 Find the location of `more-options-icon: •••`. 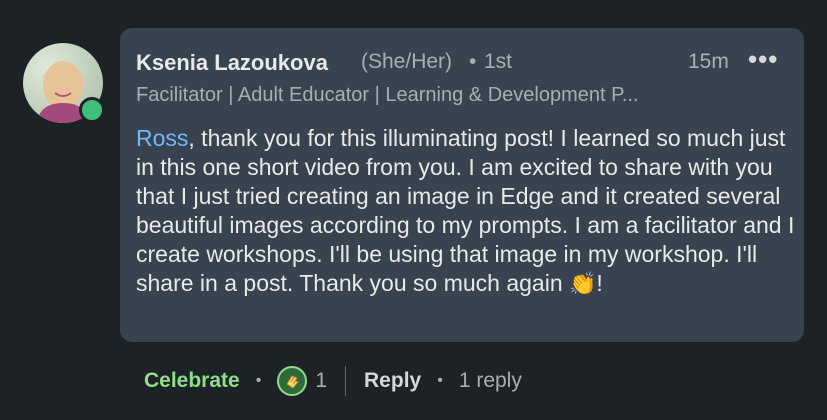

more-options-icon: ••• is located at coordinates (763, 59).